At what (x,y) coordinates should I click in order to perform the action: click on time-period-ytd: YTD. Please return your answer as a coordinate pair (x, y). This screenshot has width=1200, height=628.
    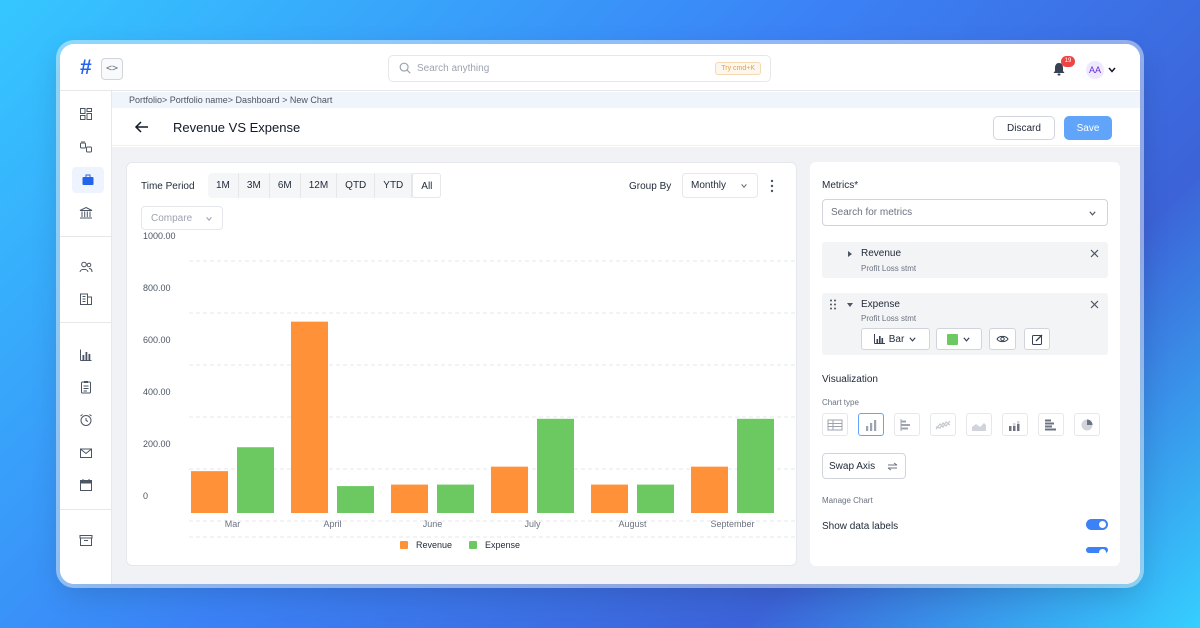
    Looking at the image, I should click on (394, 185).